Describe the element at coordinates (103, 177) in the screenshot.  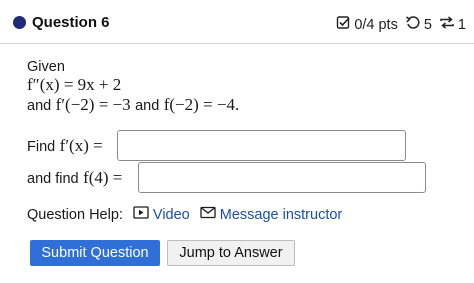
I see `find-value-expression: f(4) =` at that location.